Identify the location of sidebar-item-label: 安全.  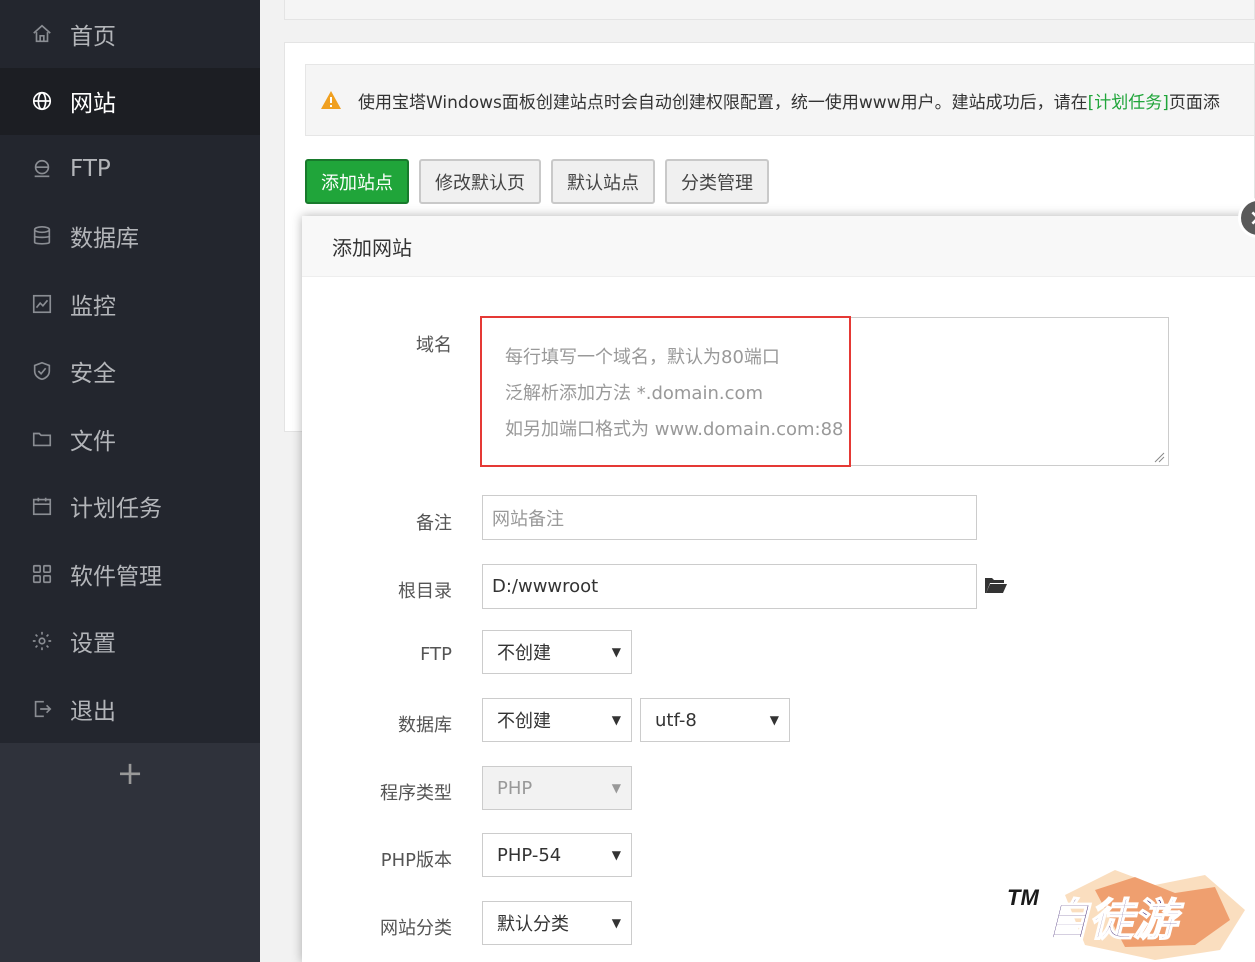
(93, 374).